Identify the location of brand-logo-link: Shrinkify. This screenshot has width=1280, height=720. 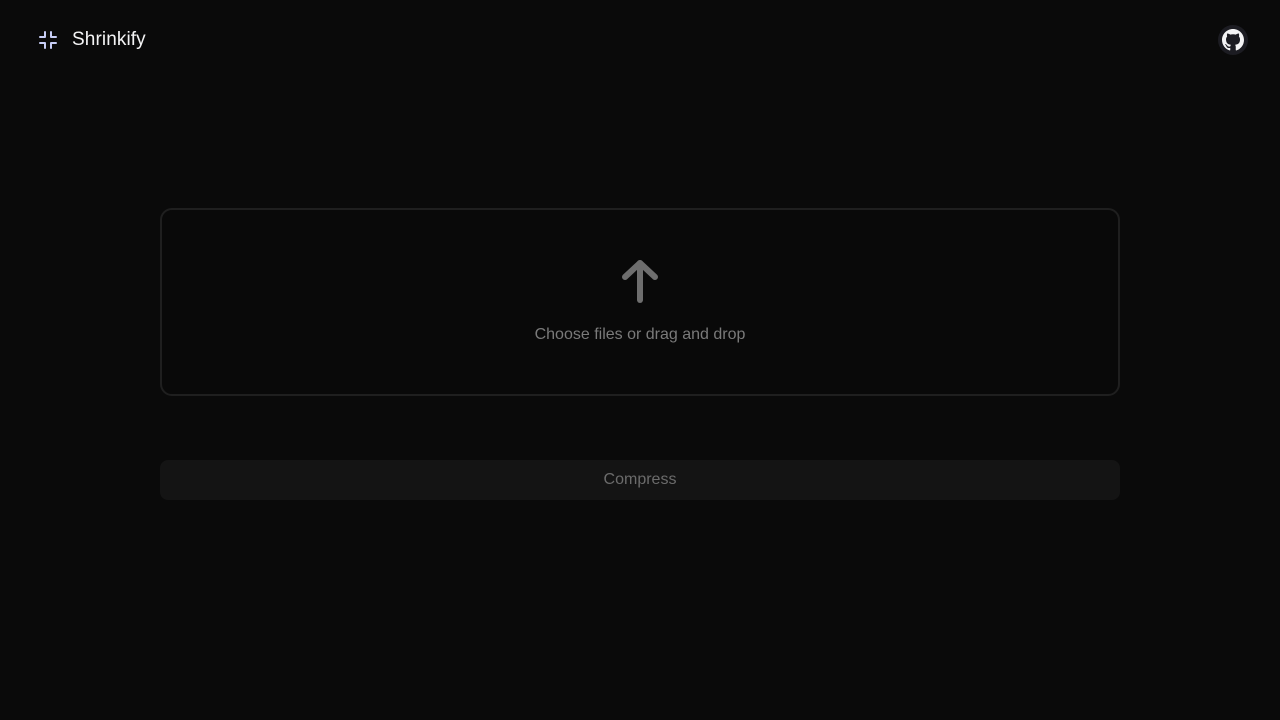
(91, 40).